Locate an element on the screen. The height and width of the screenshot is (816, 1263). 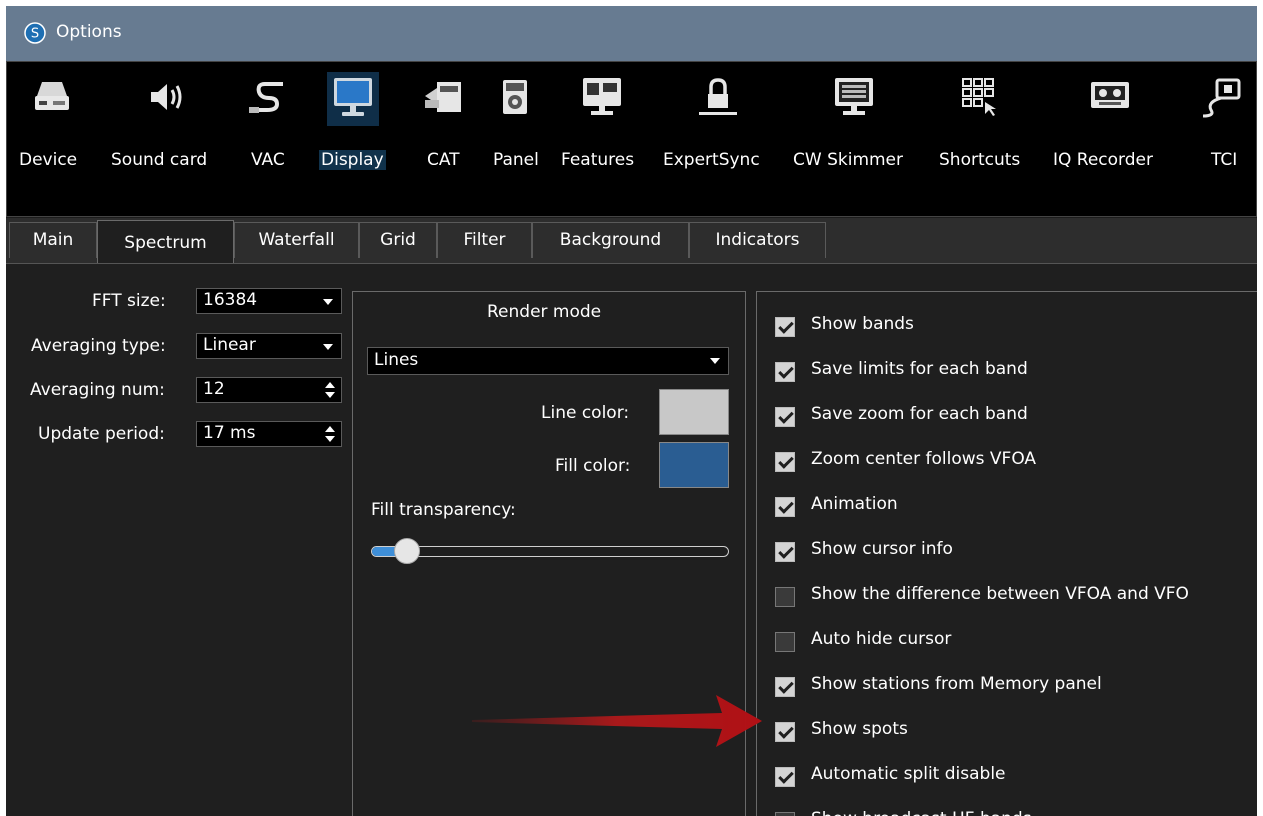
fill-transparency-label: Fill transparency: is located at coordinates (443, 510).